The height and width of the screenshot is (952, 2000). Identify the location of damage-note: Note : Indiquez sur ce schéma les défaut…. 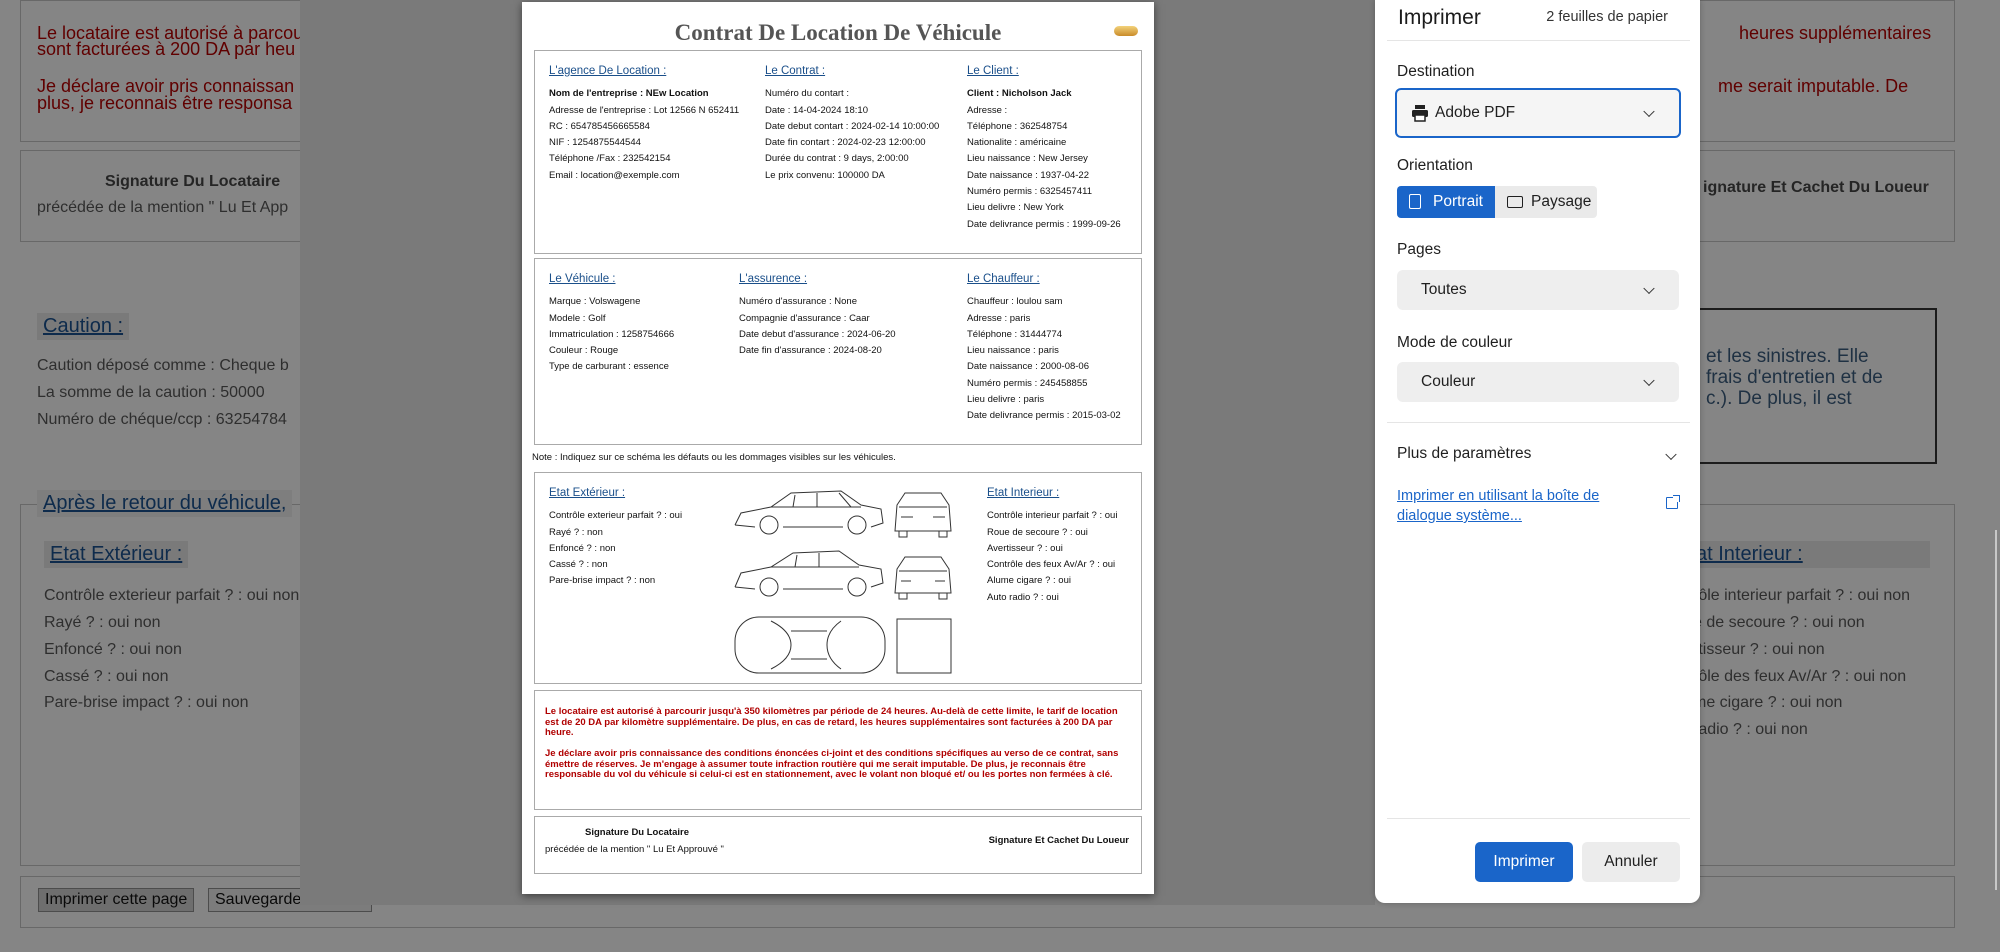
(714, 457).